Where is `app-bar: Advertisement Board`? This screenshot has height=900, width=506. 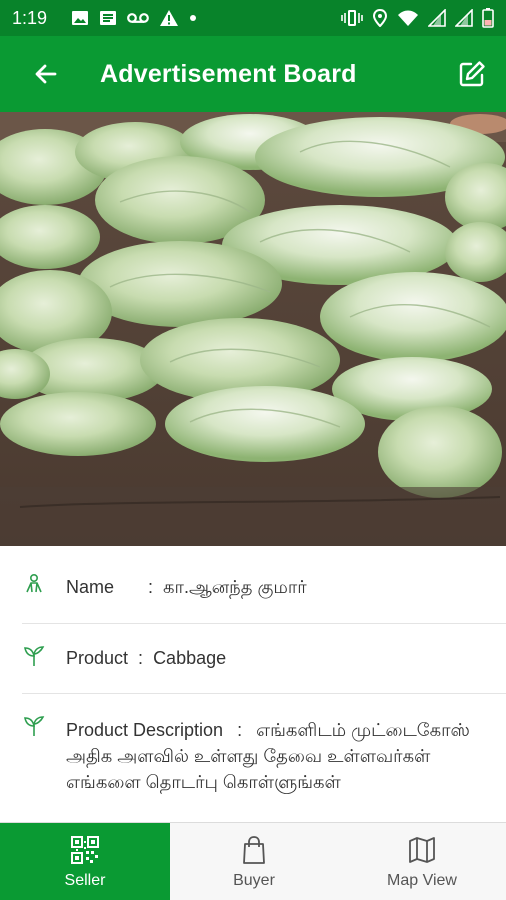 app-bar: Advertisement Board is located at coordinates (253, 74).